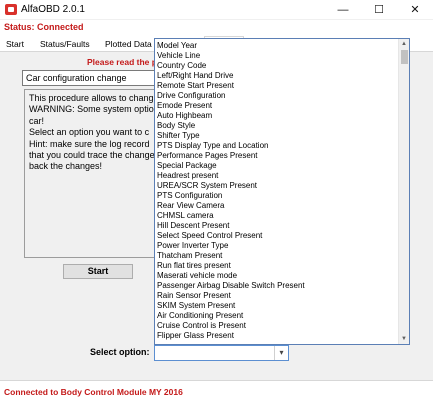  I want to click on description-line: This procedure allows to change, so click(94, 98).